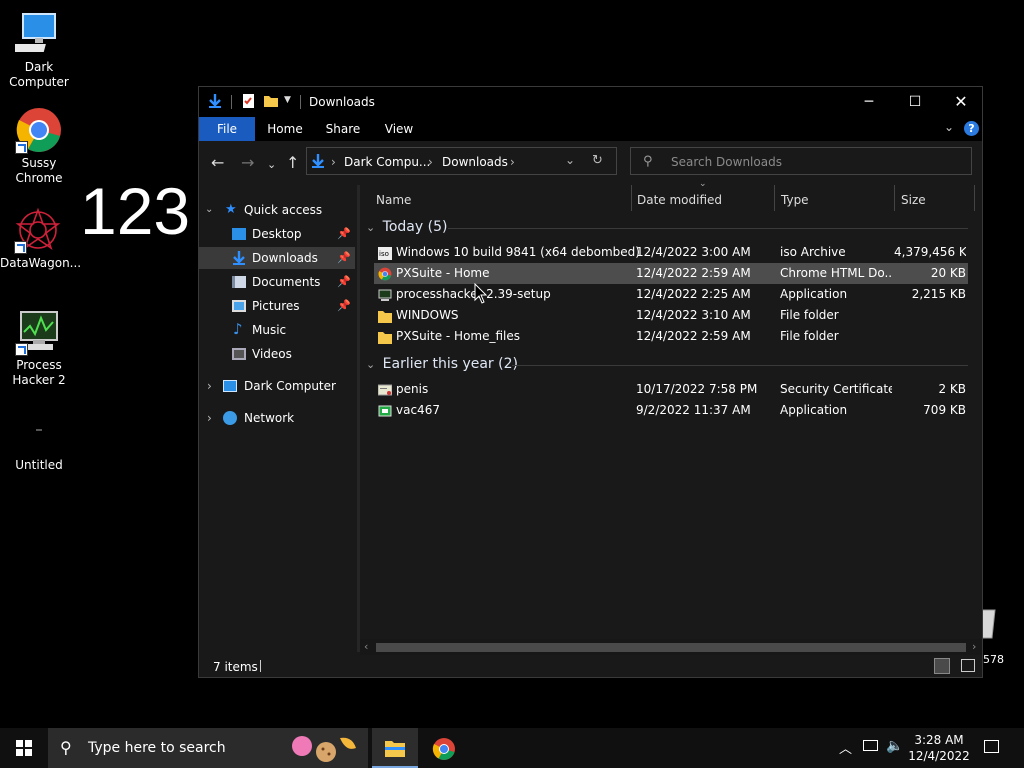 The height and width of the screenshot is (768, 1024). Describe the element at coordinates (39, 74) in the screenshot. I see `desktop-icon-label: Dark Computer` at that location.